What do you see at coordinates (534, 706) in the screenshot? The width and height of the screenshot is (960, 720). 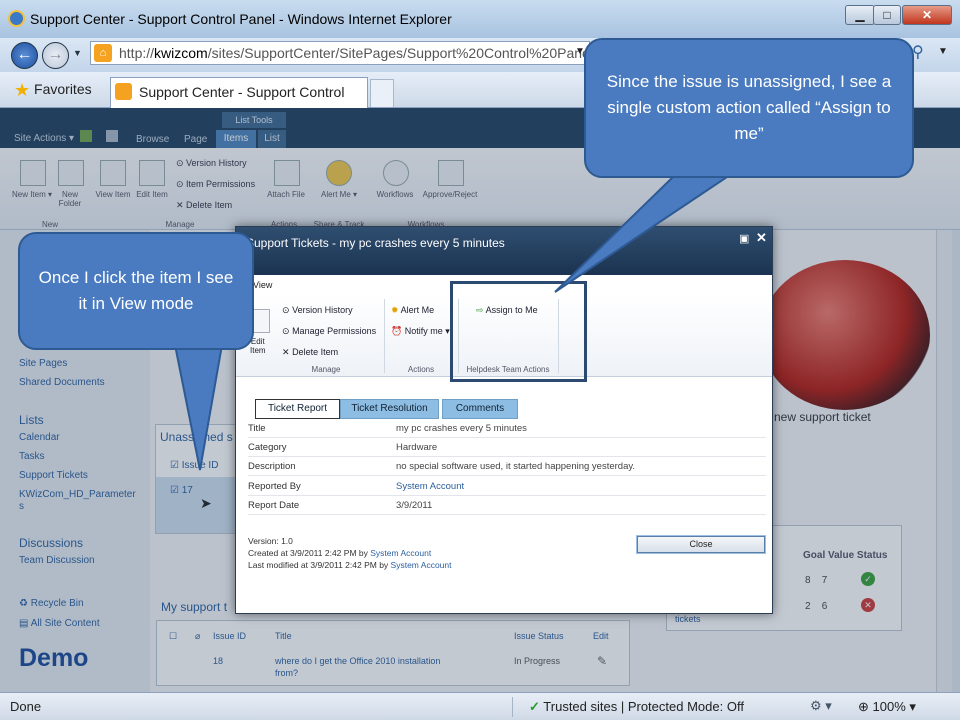 I see `trusted-check-icon: ✓` at bounding box center [534, 706].